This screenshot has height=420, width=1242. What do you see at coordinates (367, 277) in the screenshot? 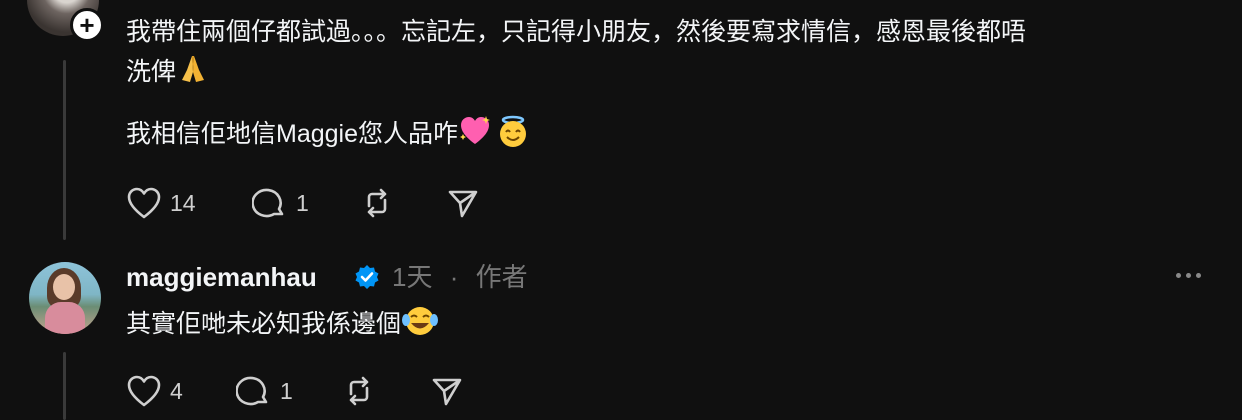
I see `verified-badge-icon` at bounding box center [367, 277].